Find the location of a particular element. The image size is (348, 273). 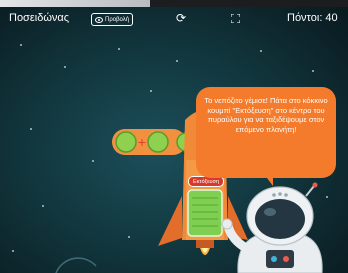

fuel-gauge is located at coordinates (205, 213).